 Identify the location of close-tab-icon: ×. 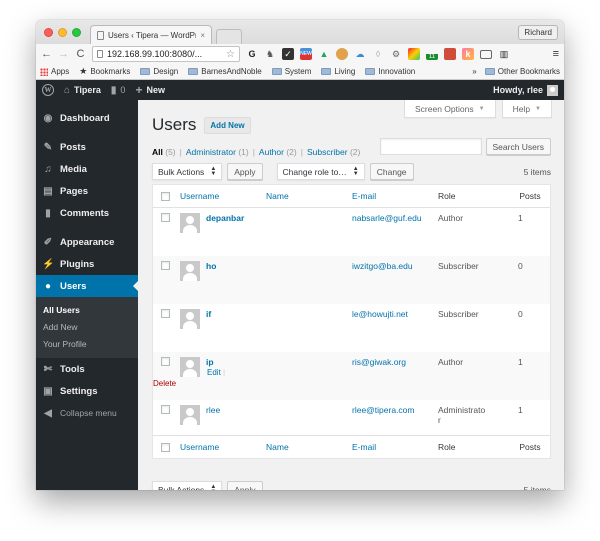
(202, 35).